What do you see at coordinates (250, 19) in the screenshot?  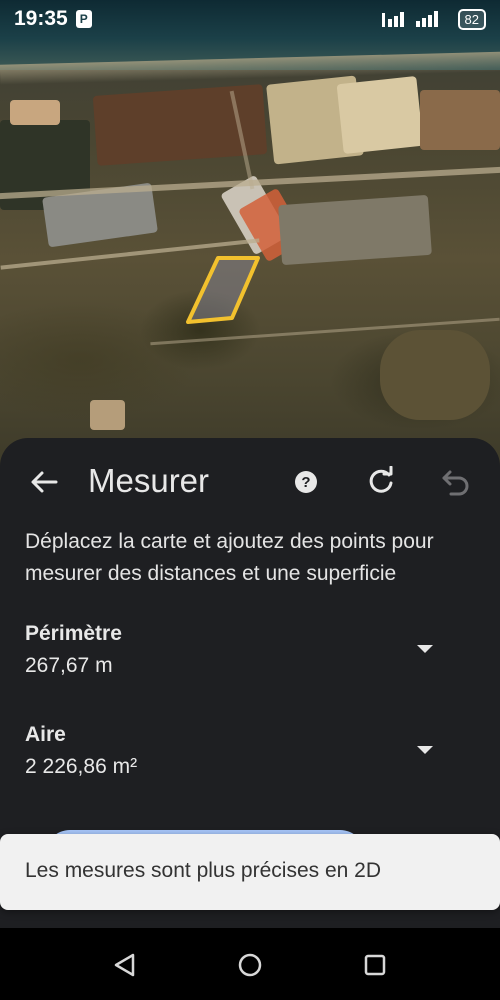 I see `status-bar: 19:35 P 82` at bounding box center [250, 19].